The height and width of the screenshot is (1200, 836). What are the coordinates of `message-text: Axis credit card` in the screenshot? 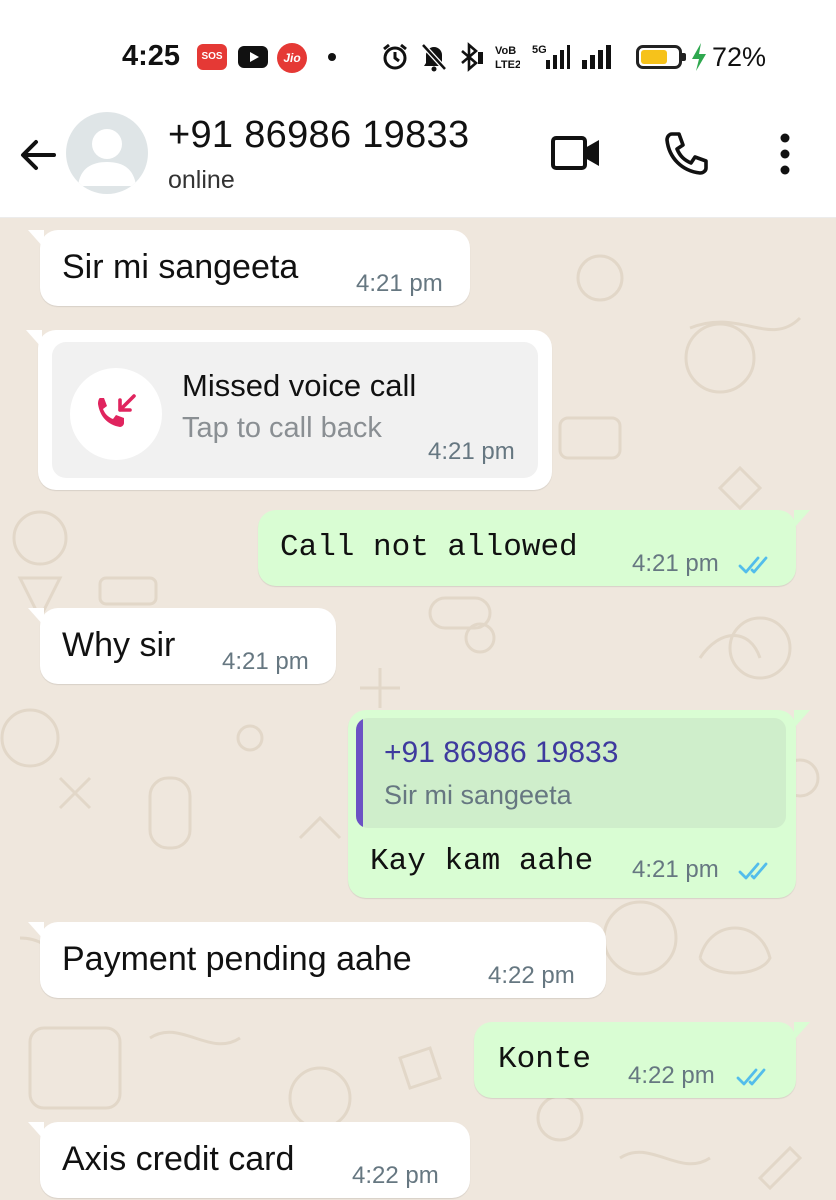 It's located at (178, 1159).